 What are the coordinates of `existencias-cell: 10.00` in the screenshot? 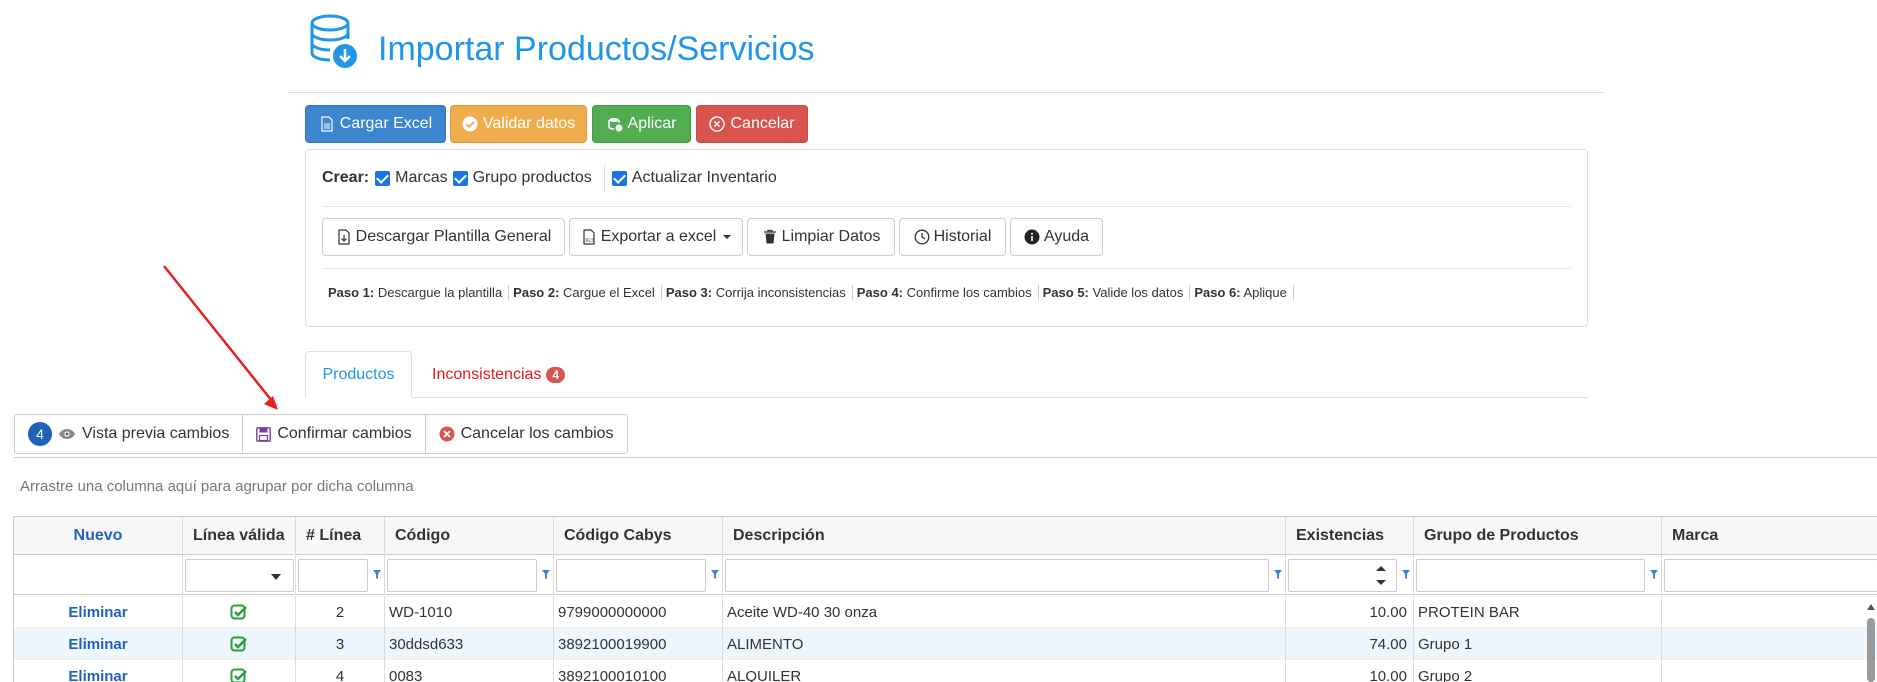 It's located at (1350, 671).